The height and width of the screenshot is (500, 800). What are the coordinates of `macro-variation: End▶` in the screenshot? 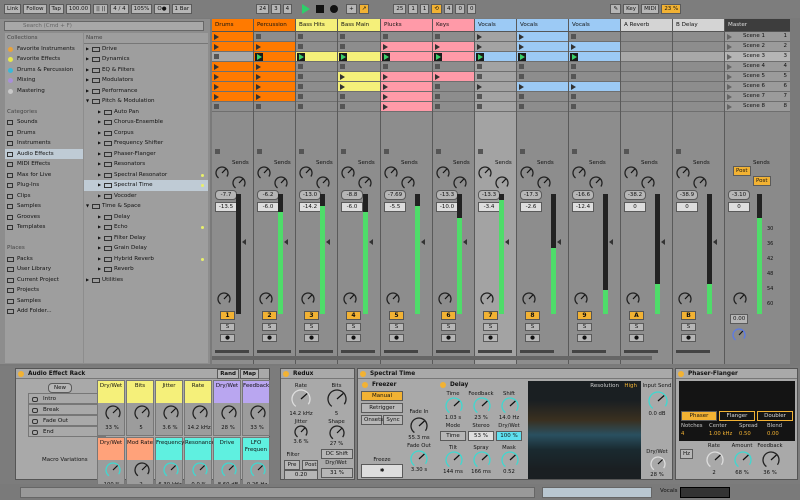 It's located at (67, 431).